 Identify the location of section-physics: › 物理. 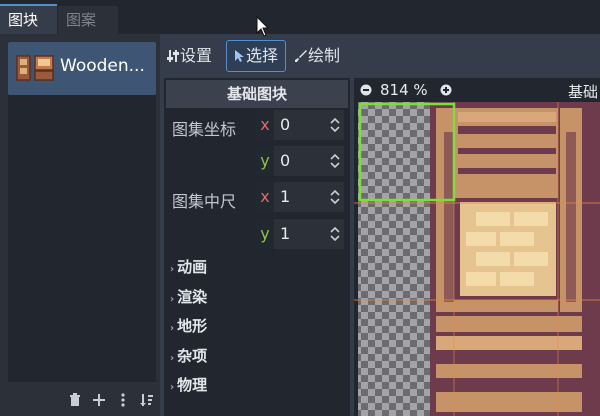
(188, 384).